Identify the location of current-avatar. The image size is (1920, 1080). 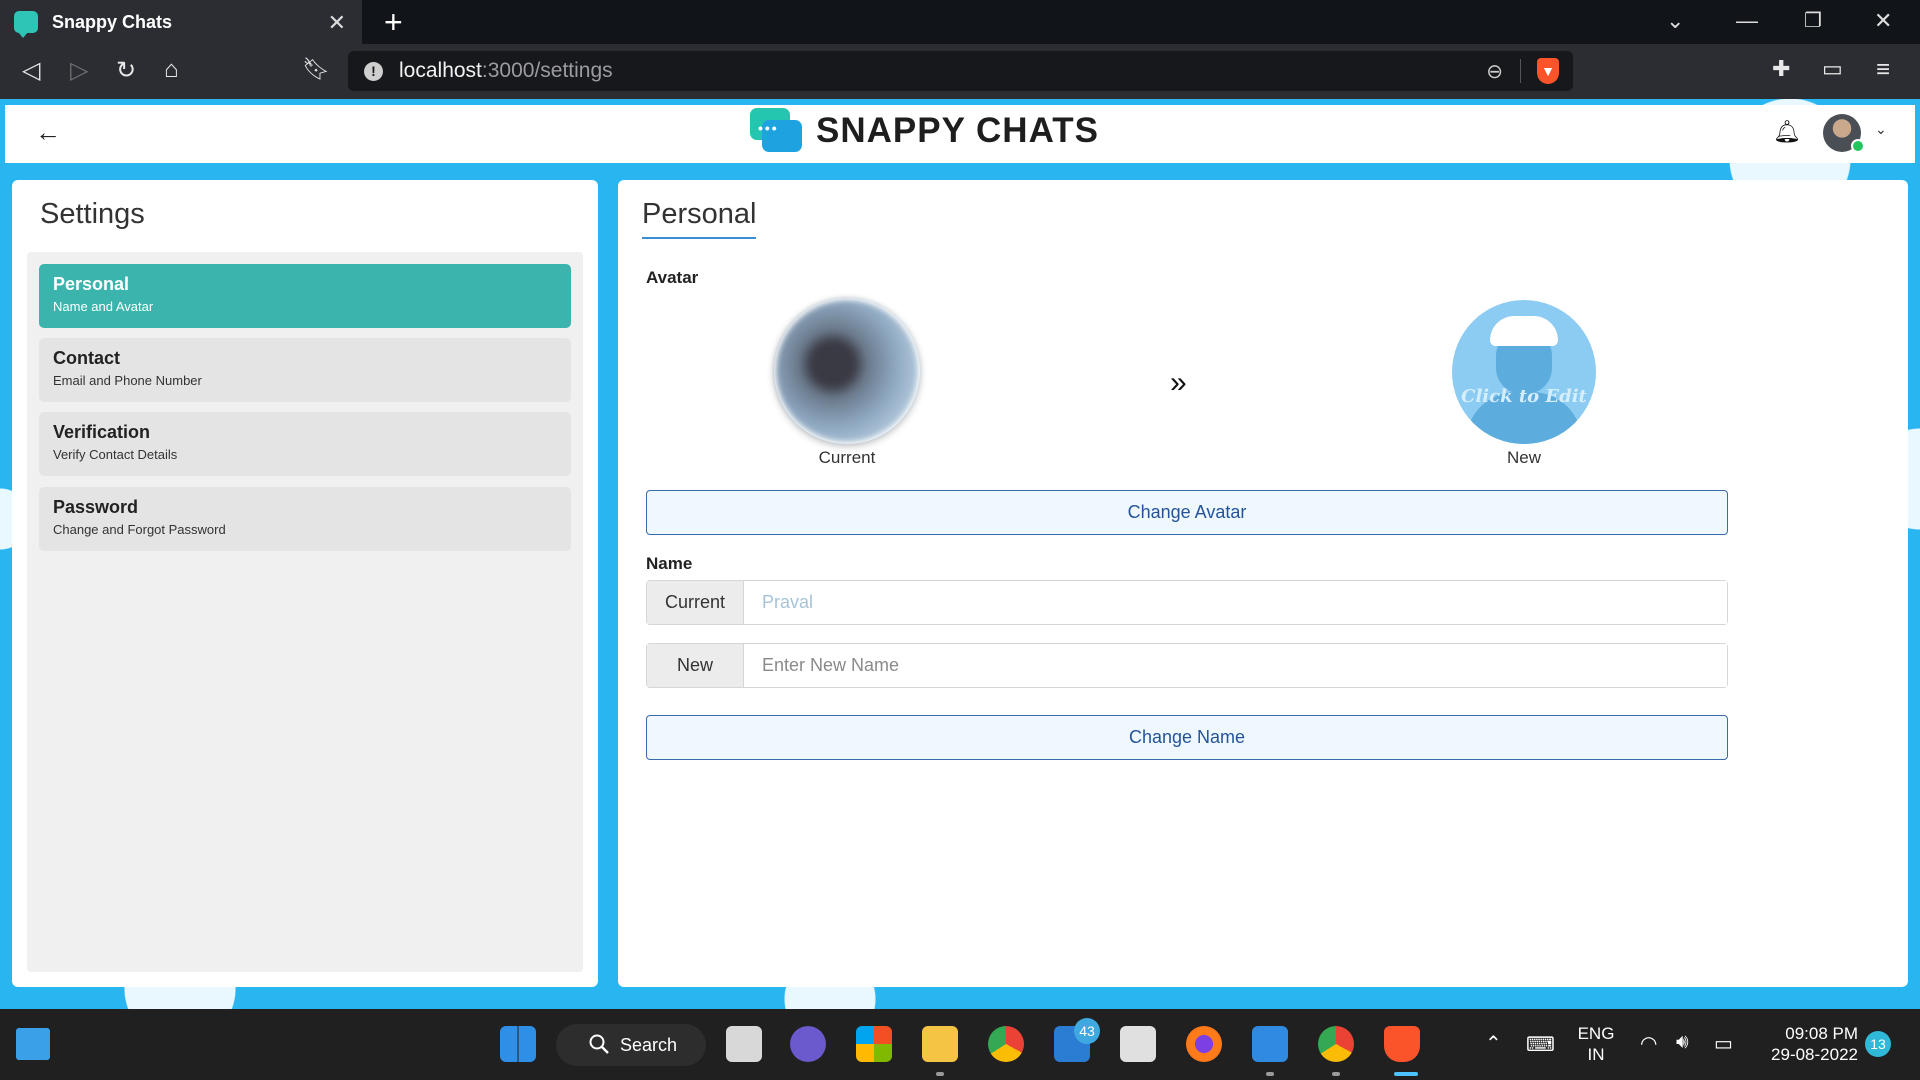
(847, 371).